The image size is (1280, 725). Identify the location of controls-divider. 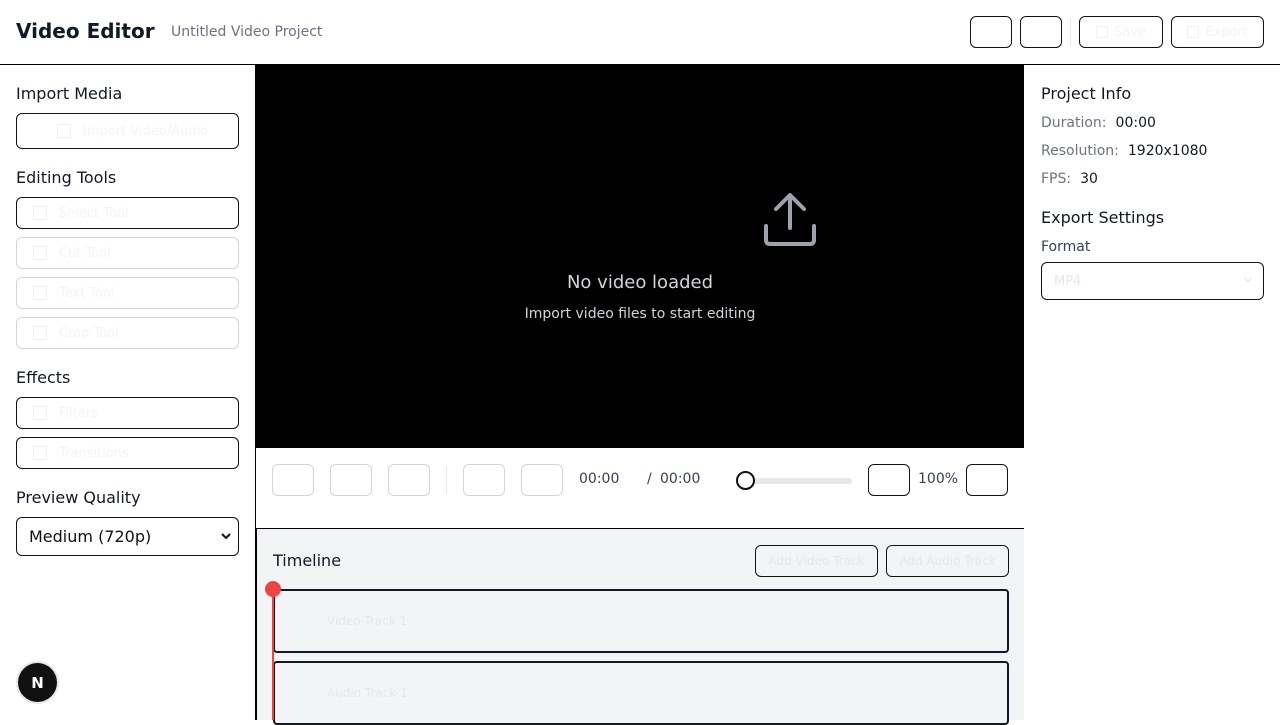
(446, 480).